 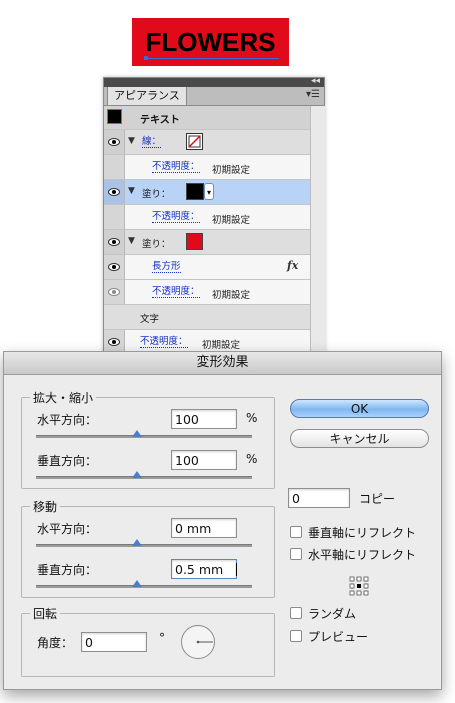 What do you see at coordinates (222, 363) in the screenshot?
I see `dialog-title: 変形効果` at bounding box center [222, 363].